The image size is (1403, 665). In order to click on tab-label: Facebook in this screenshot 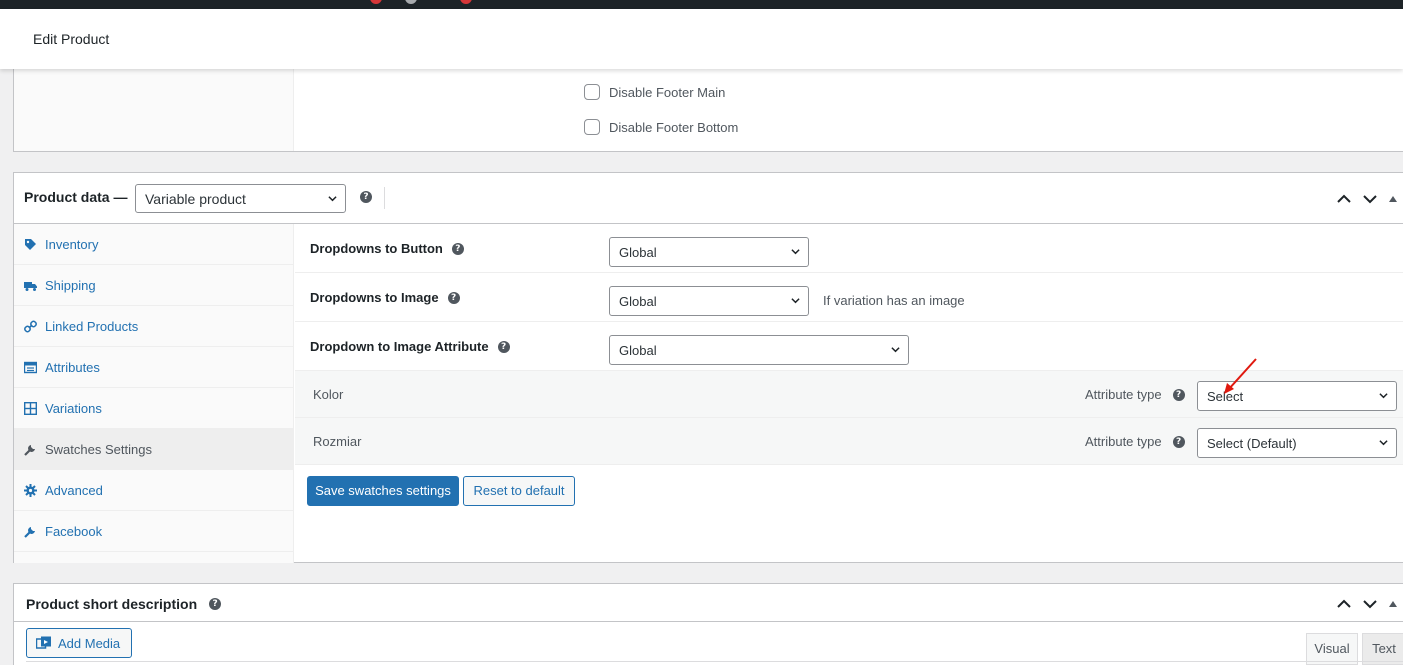, I will do `click(74, 531)`.